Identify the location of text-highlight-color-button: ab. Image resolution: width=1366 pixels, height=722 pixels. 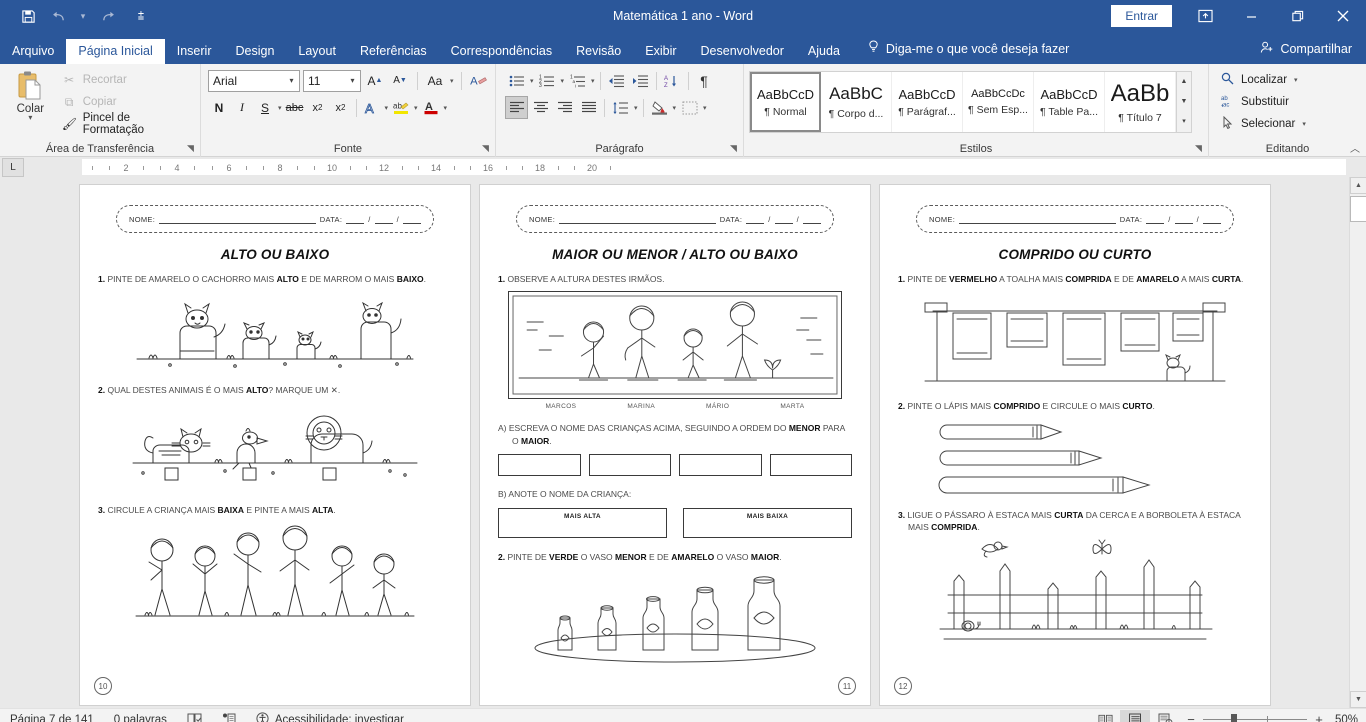
(401, 108).